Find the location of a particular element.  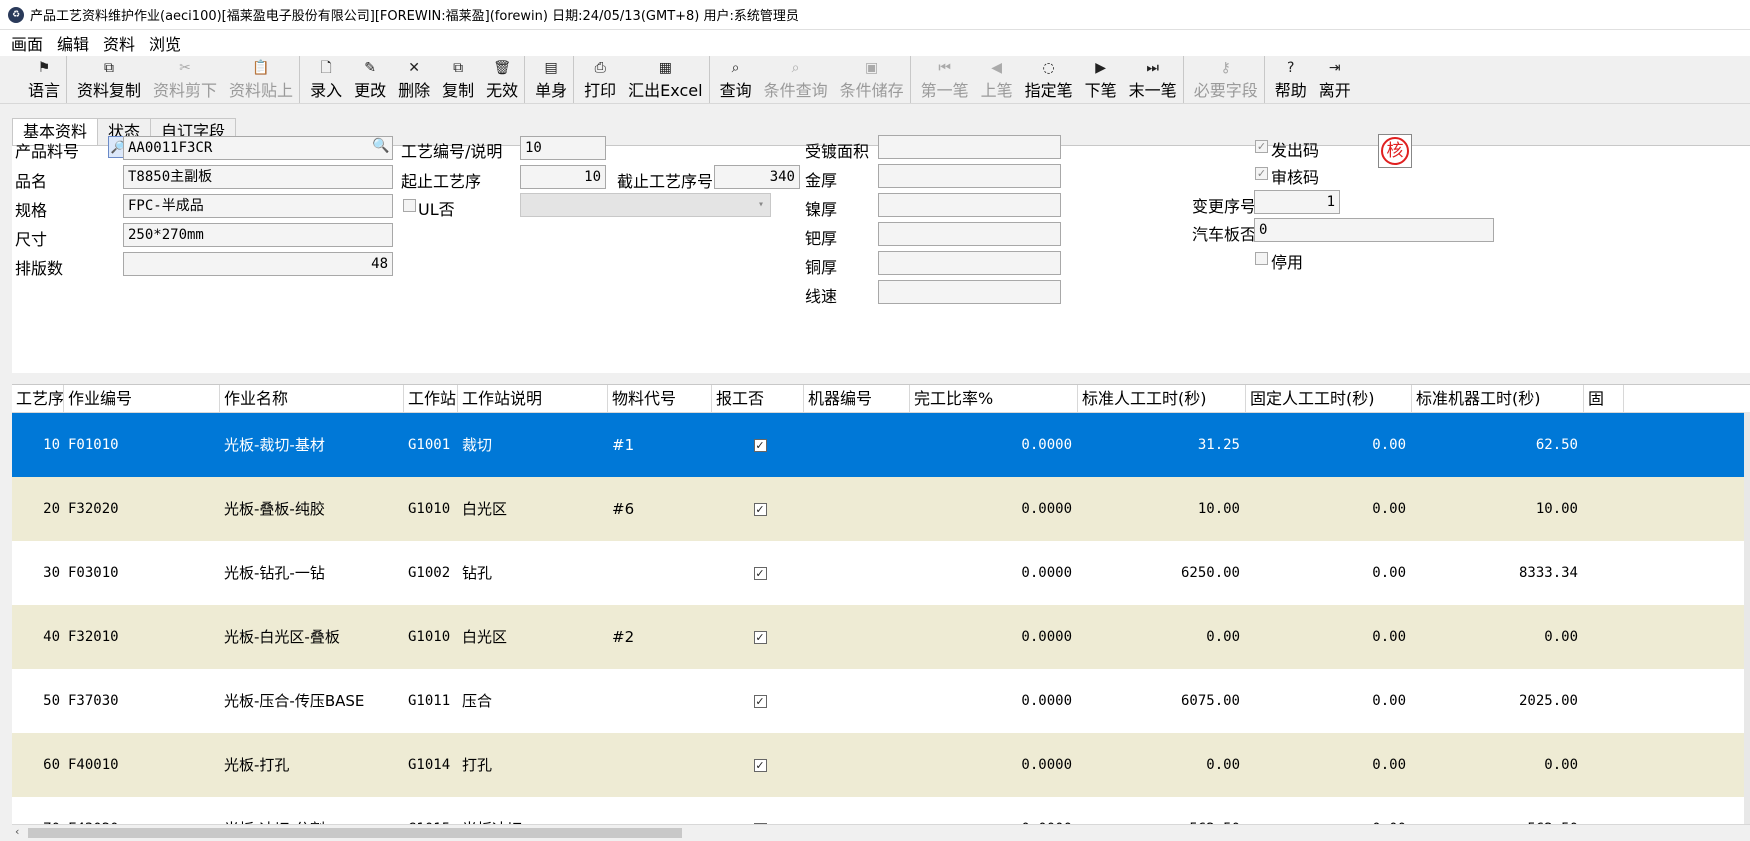

toolbar-button-22: ⇥ 离开 is located at coordinates (1335, 79).